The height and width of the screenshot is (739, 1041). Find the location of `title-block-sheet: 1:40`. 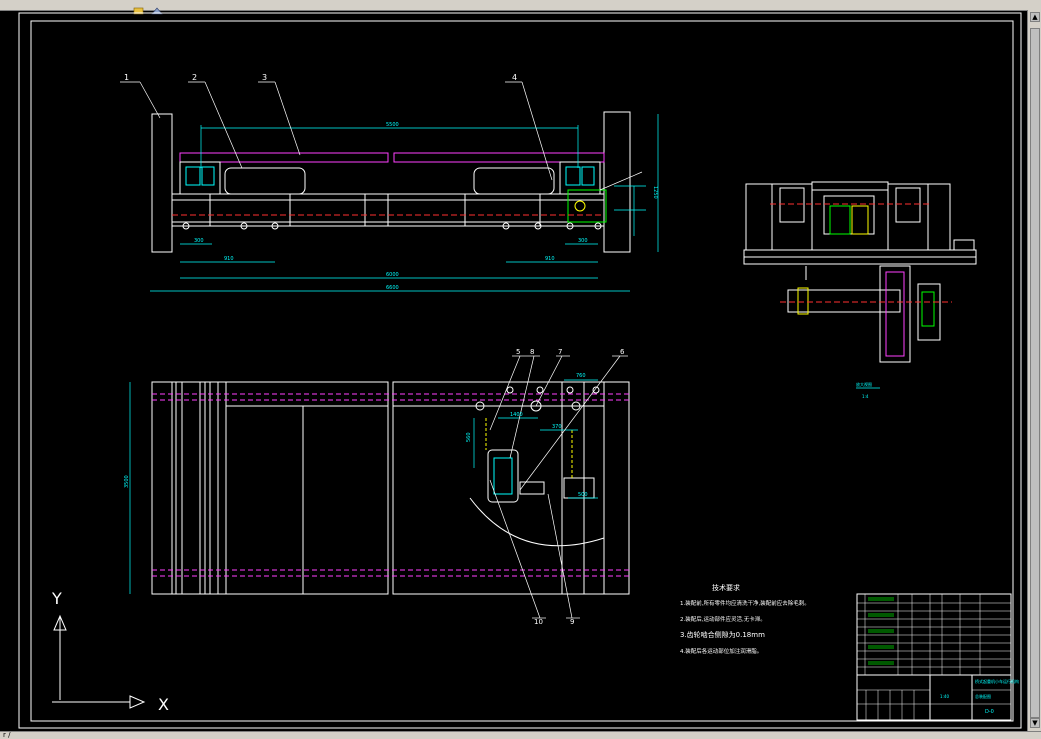

title-block-sheet: 1:40 is located at coordinates (944, 696).